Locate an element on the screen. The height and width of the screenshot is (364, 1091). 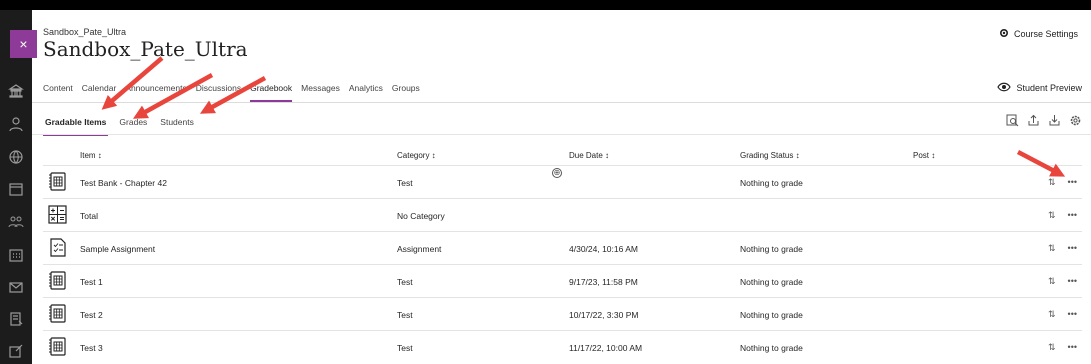
calculation-icon is located at coordinates (57, 214).